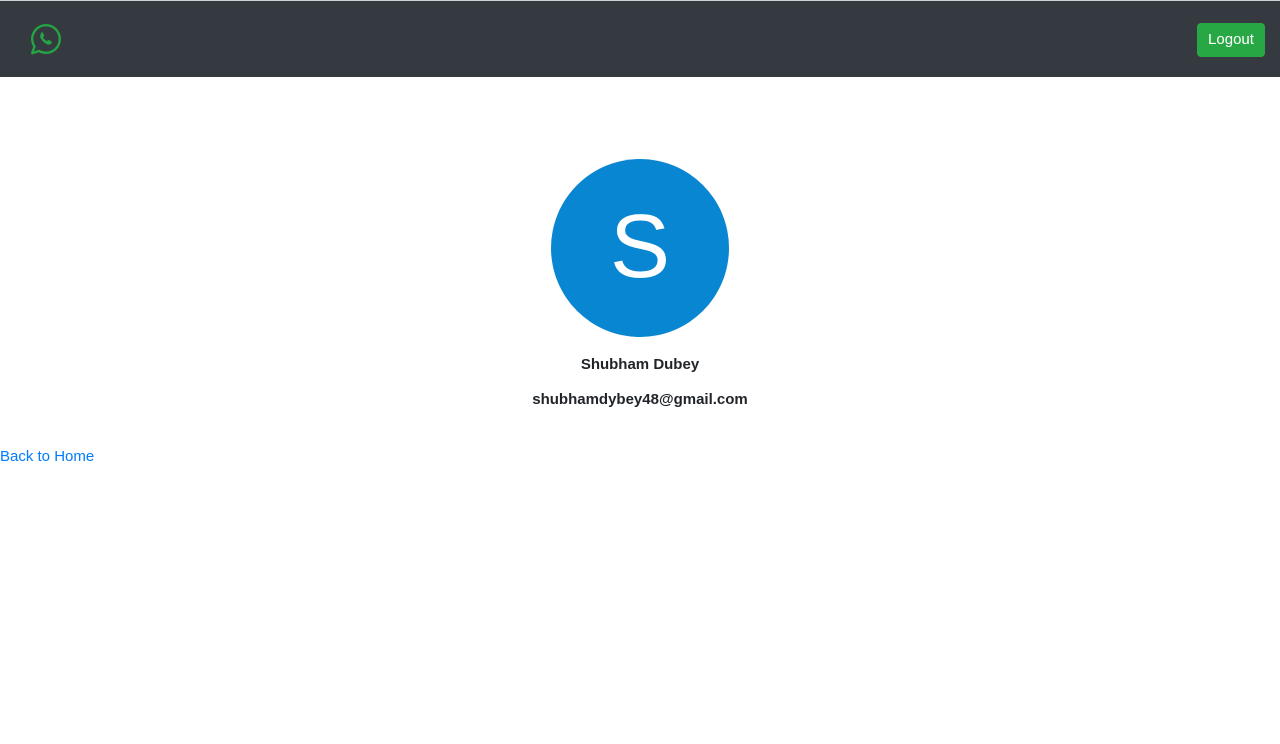  What do you see at coordinates (640, 399) in the screenshot?
I see `user-email: shubhamdybey48@gmail.com` at bounding box center [640, 399].